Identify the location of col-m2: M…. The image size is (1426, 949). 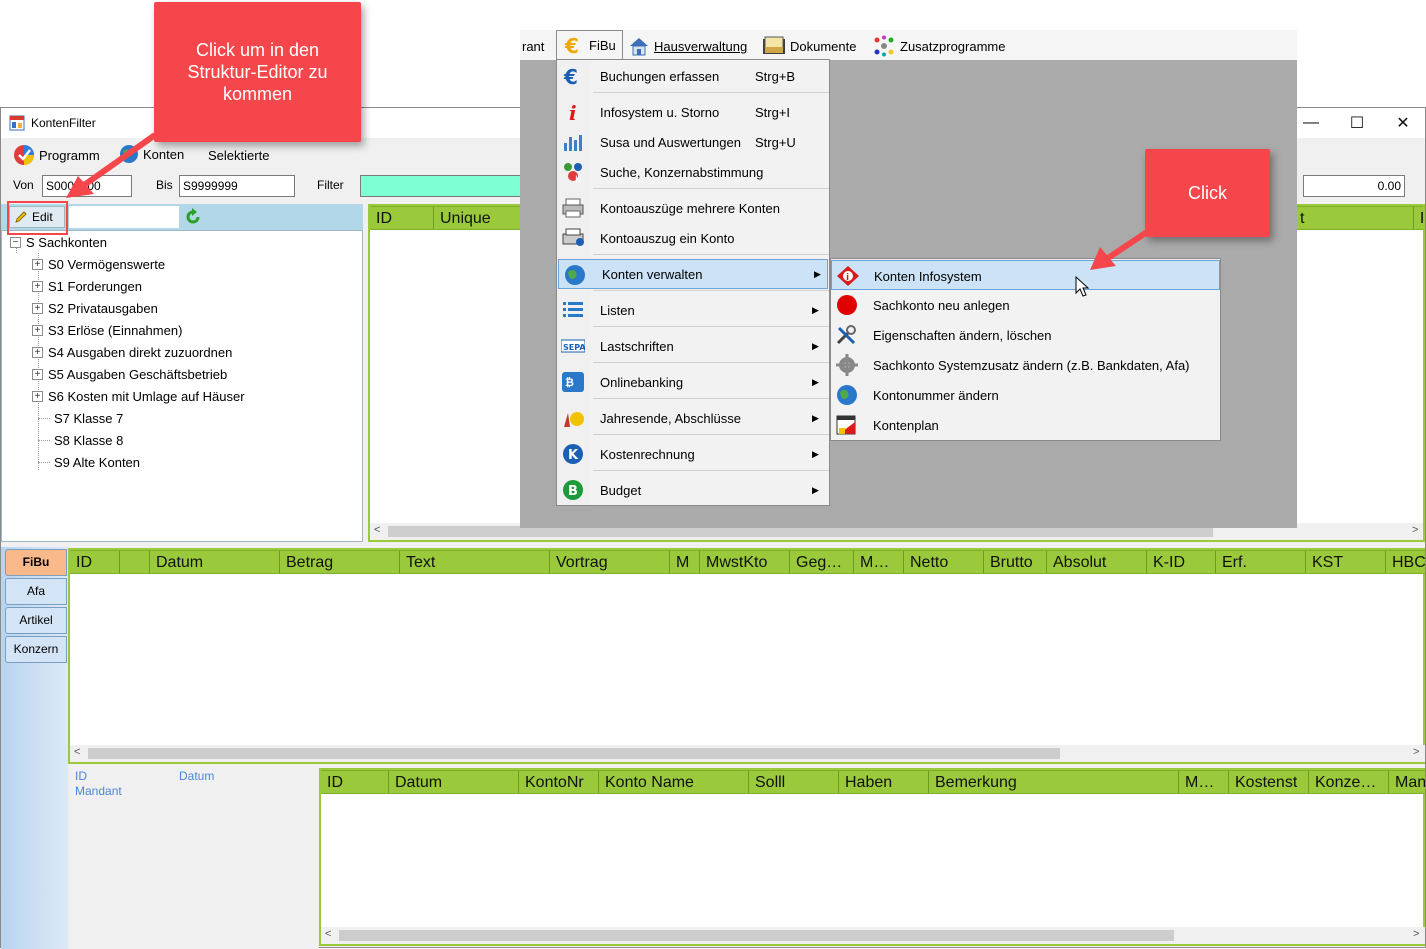
(879, 562).